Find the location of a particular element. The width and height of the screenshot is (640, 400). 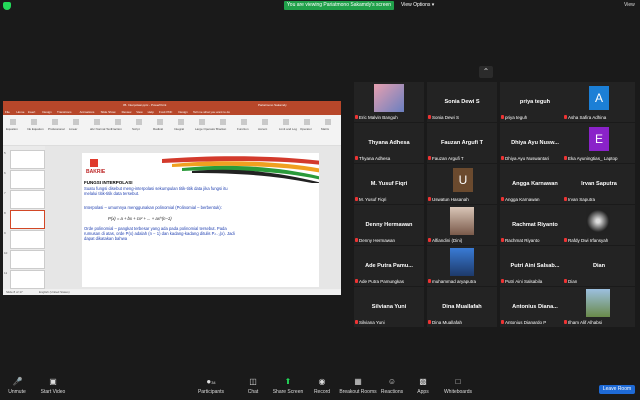

chat-button: ◫ Chat is located at coordinates (253, 386).